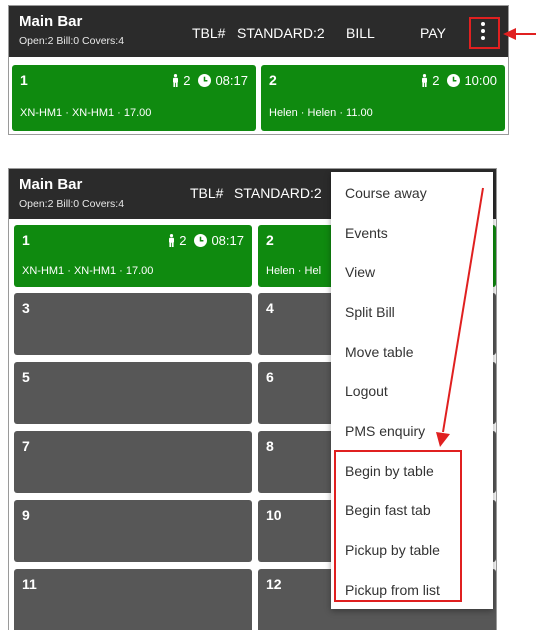  Describe the element at coordinates (484, 33) in the screenshot. I see `menu-button-highlight` at that location.